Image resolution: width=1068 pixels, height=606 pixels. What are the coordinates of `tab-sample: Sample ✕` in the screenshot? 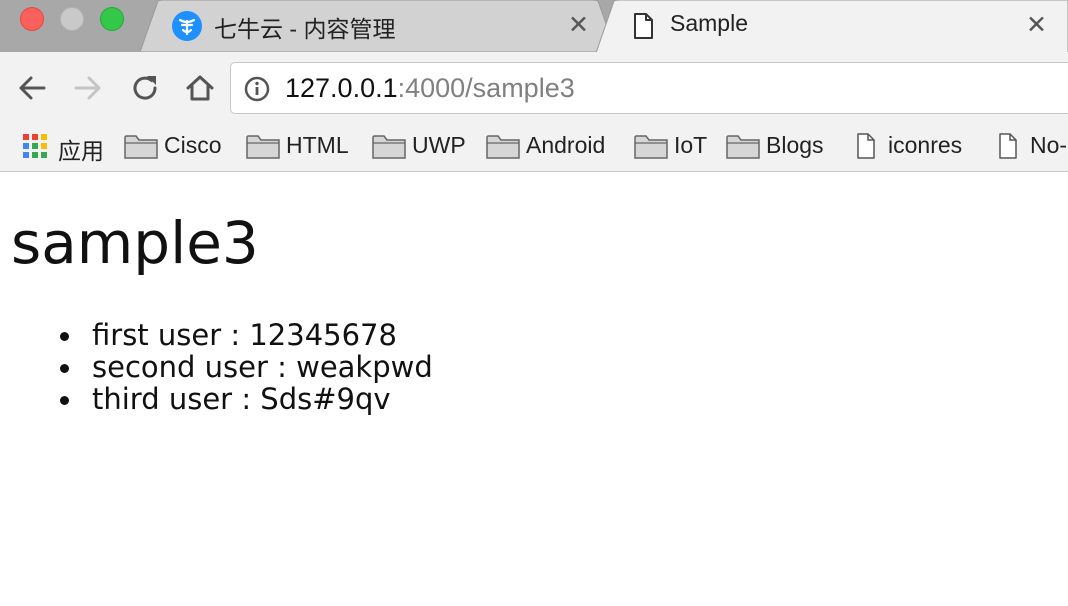 It's located at (832, 26).